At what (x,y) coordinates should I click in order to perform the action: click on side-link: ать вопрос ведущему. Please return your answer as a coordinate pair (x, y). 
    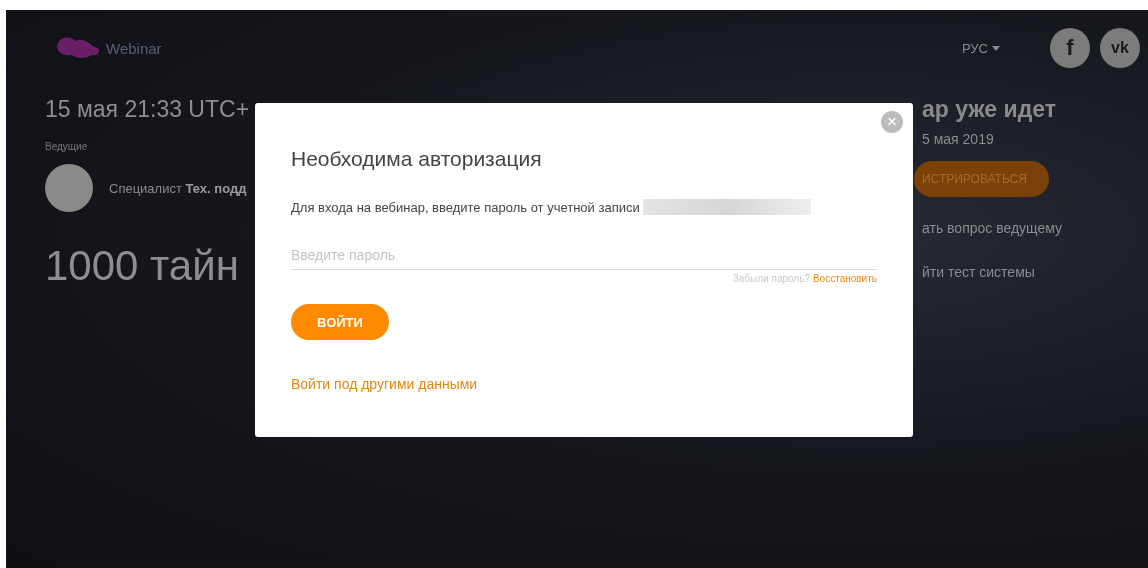
    Looking at the image, I should click on (992, 228).